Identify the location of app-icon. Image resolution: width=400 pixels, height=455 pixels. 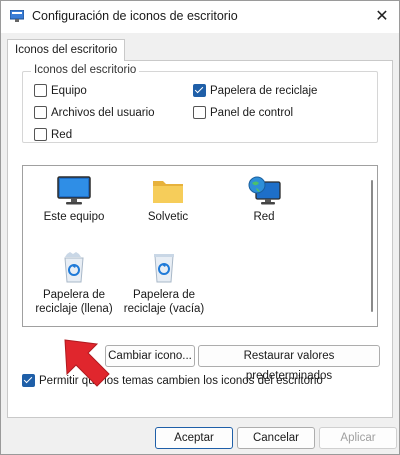
(17, 16).